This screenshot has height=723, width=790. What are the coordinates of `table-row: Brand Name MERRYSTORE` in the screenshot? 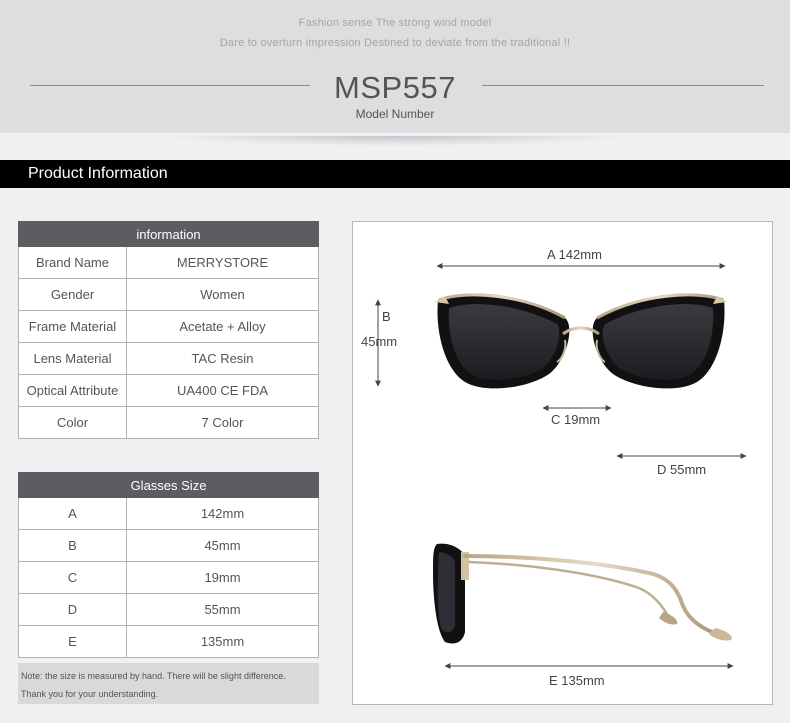 It's located at (168, 262).